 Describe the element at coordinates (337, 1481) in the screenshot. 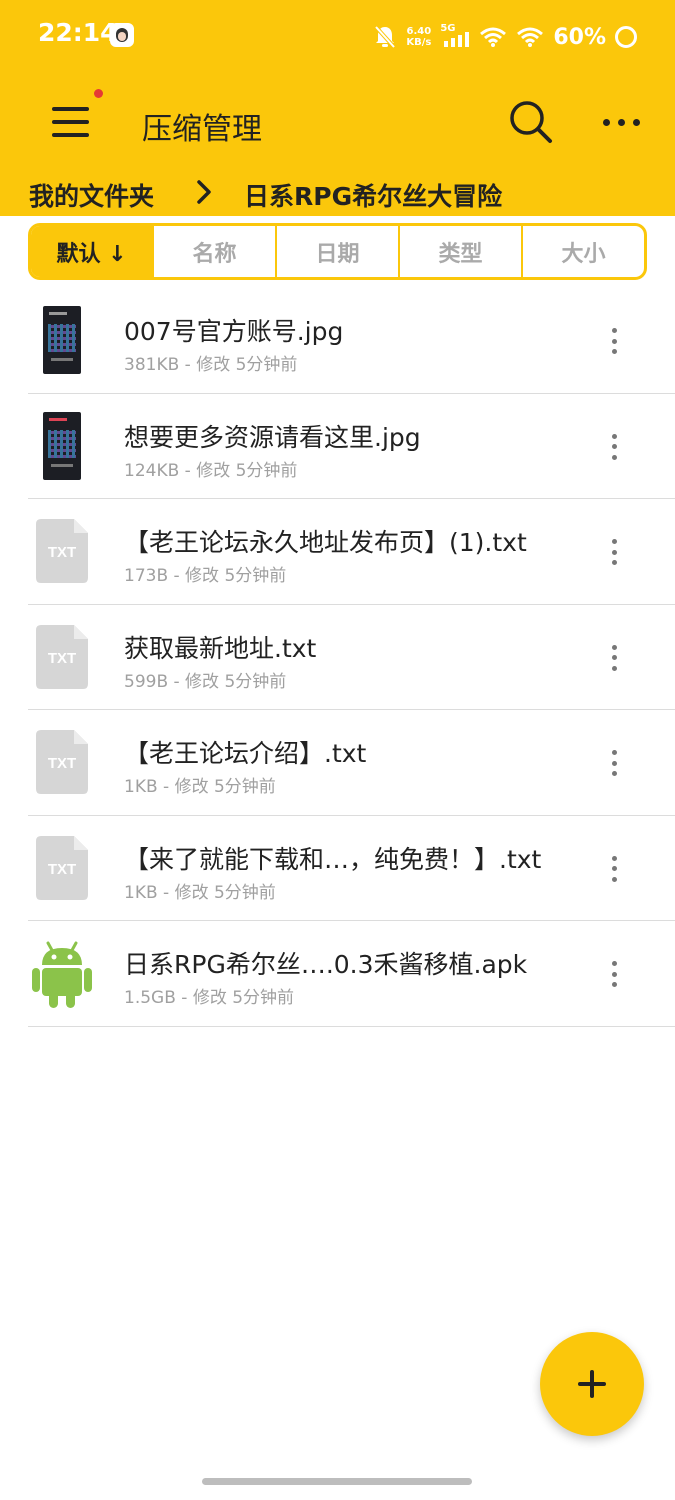

I see `home-indicator` at that location.